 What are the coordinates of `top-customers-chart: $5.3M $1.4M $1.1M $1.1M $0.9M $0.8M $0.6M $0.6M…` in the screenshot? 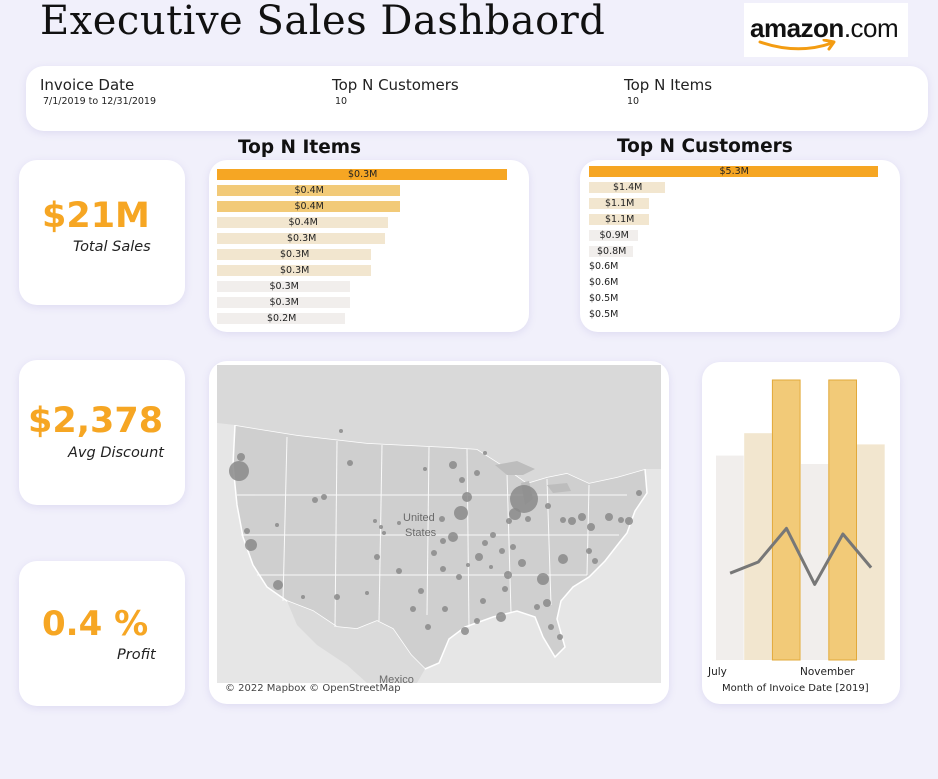 It's located at (740, 246).